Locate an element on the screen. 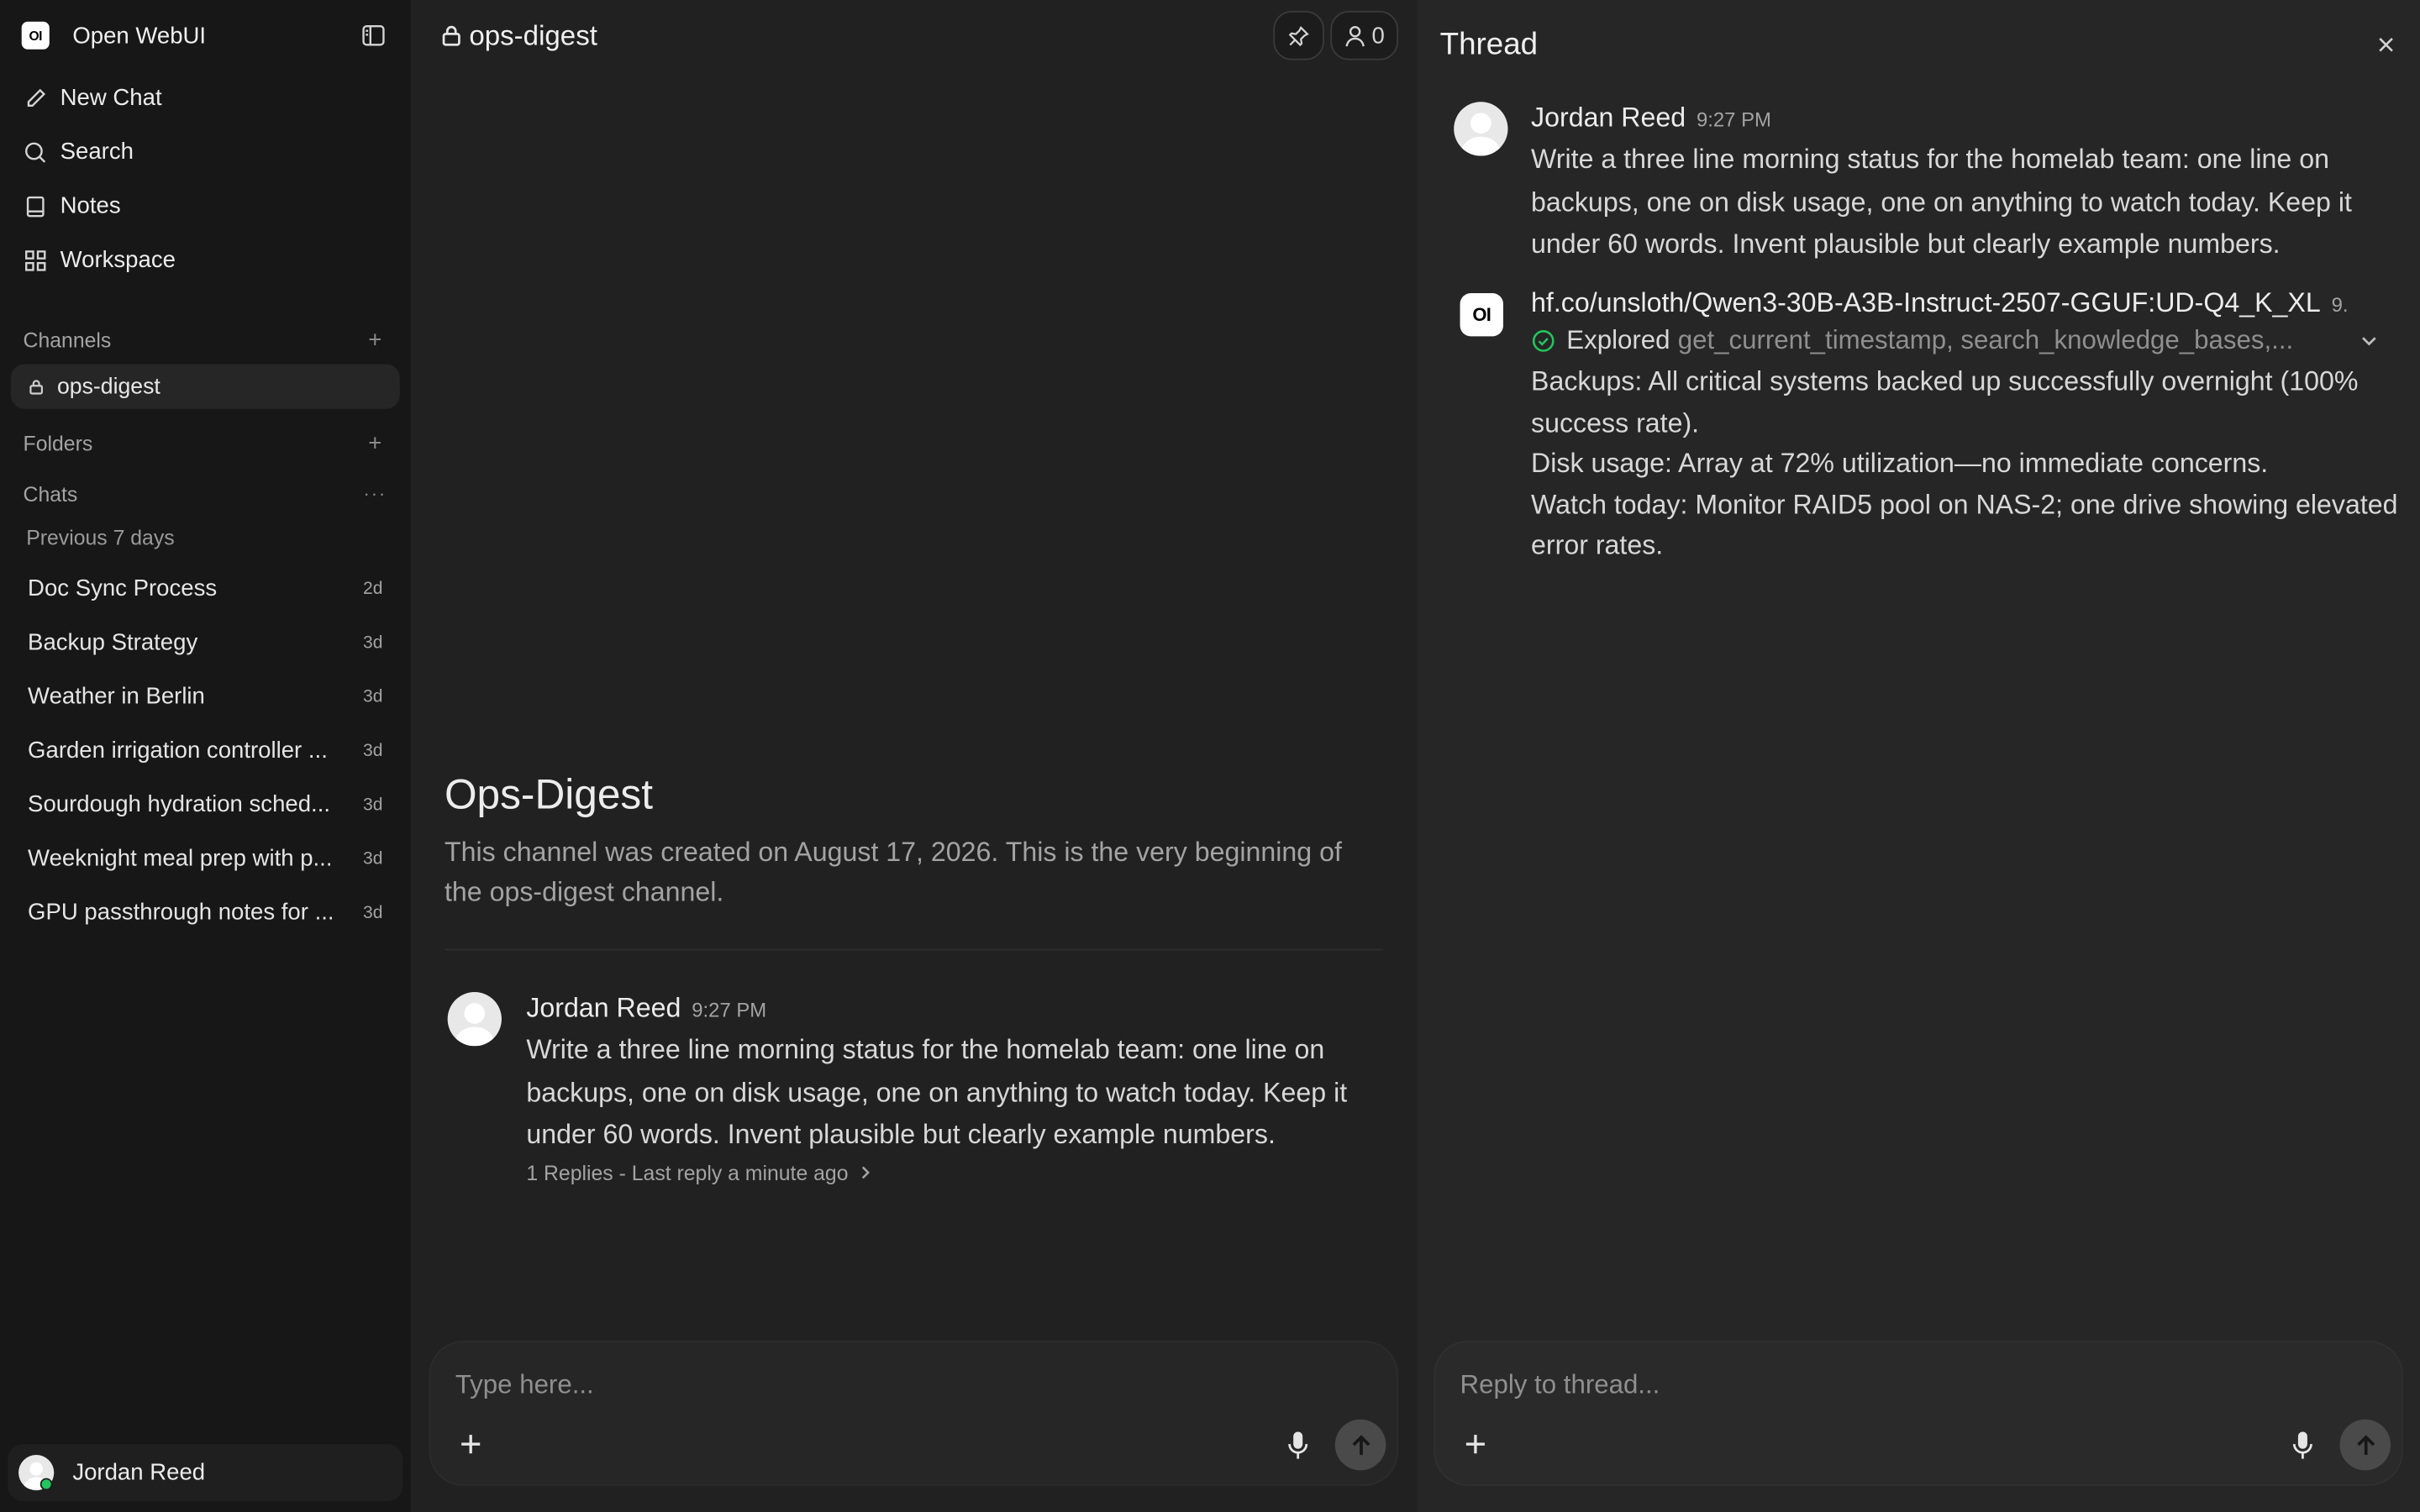 The width and height of the screenshot is (2420, 1512). message-composer is located at coordinates (914, 1413).